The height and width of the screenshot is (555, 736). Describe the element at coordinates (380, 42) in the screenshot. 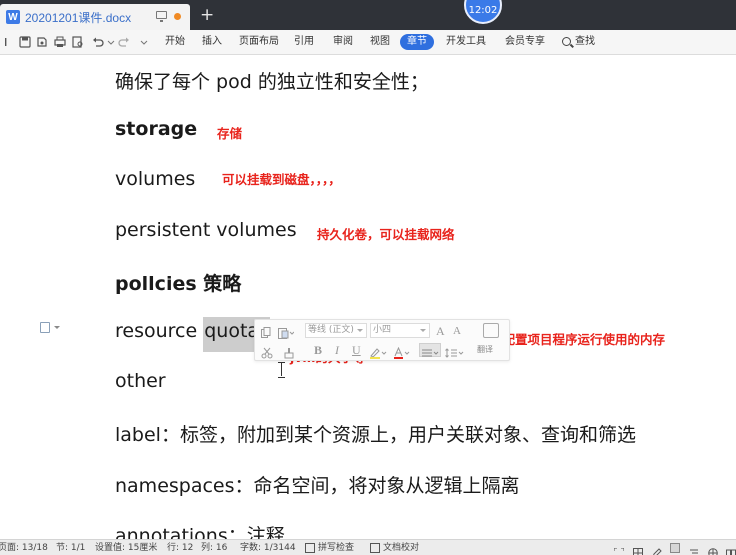

I see `menu-view: 视图` at that location.